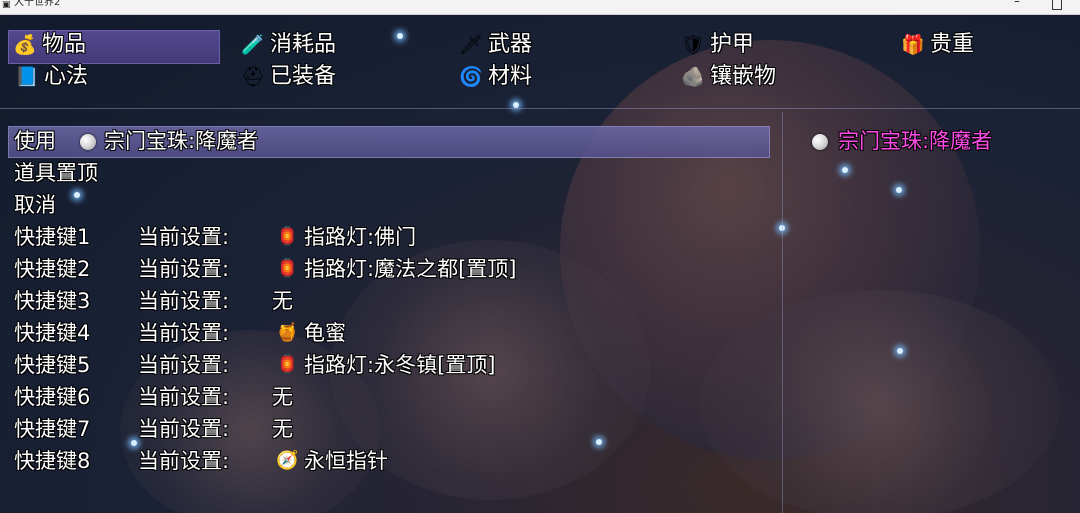 This screenshot has width=1080, height=513. I want to click on category-label: 贵重, so click(952, 44).